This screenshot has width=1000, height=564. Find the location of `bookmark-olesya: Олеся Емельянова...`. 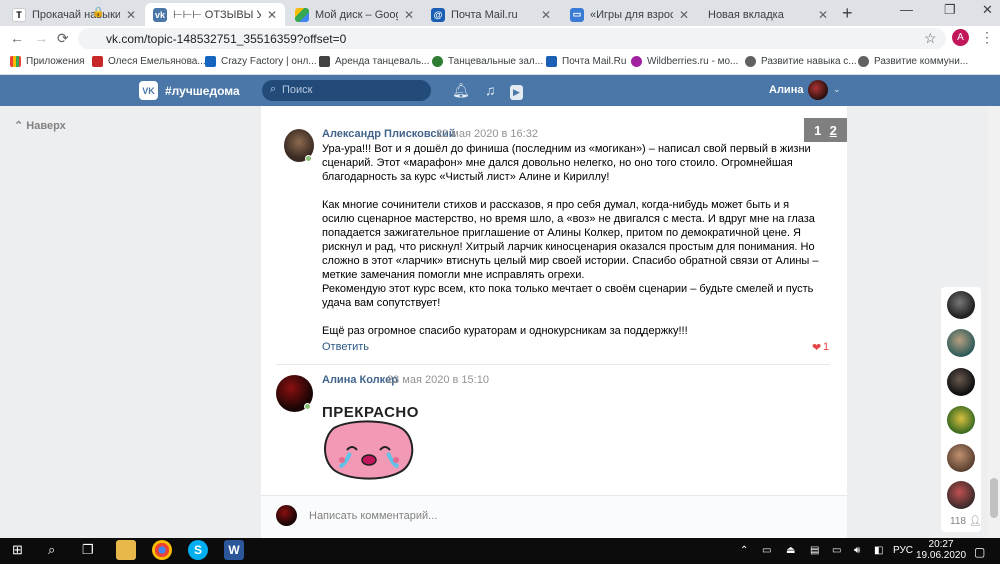

bookmark-olesya: Олеся Емельянова... is located at coordinates (149, 61).